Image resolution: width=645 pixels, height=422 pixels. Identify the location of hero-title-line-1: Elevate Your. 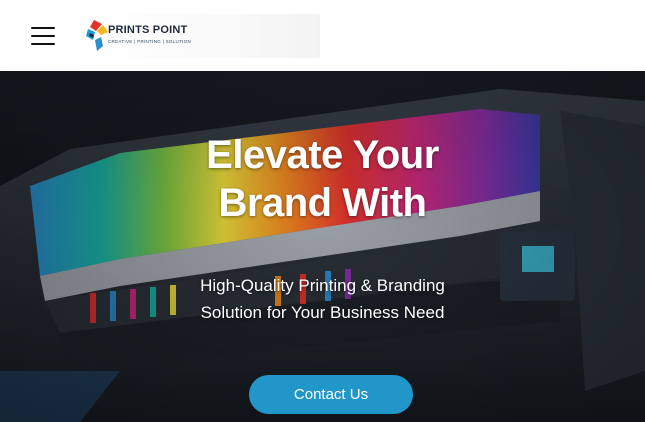
(322, 155).